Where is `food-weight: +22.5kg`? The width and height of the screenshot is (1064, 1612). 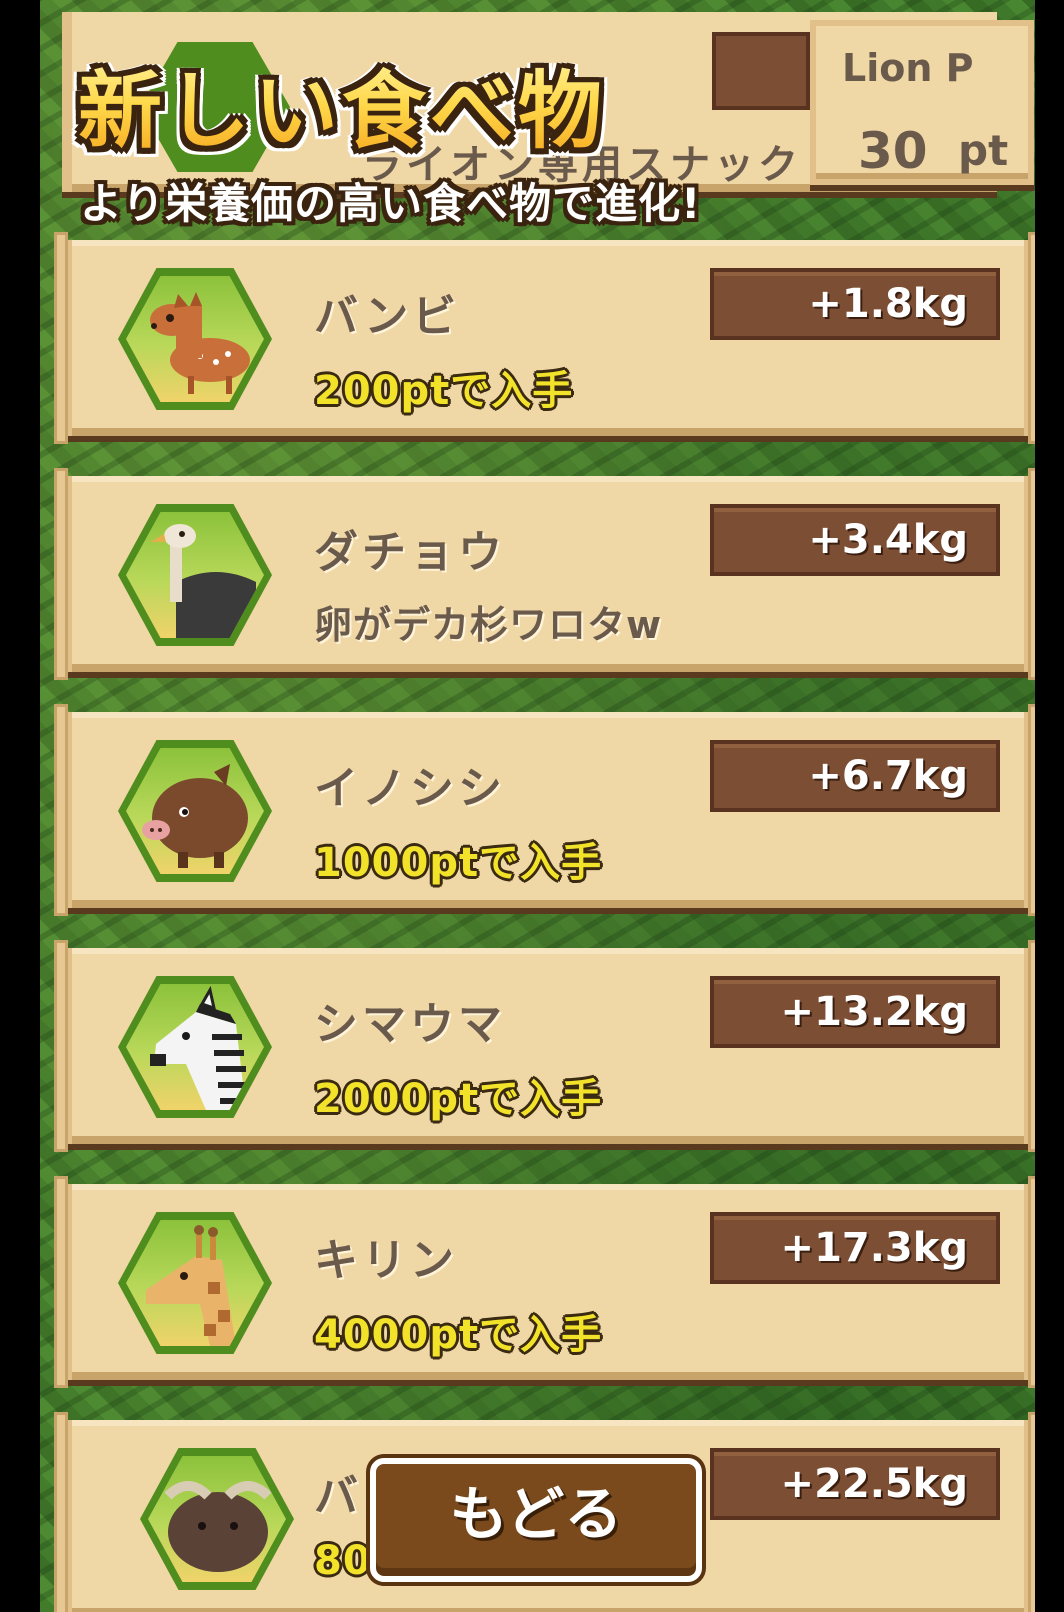
food-weight: +22.5kg is located at coordinates (855, 1484).